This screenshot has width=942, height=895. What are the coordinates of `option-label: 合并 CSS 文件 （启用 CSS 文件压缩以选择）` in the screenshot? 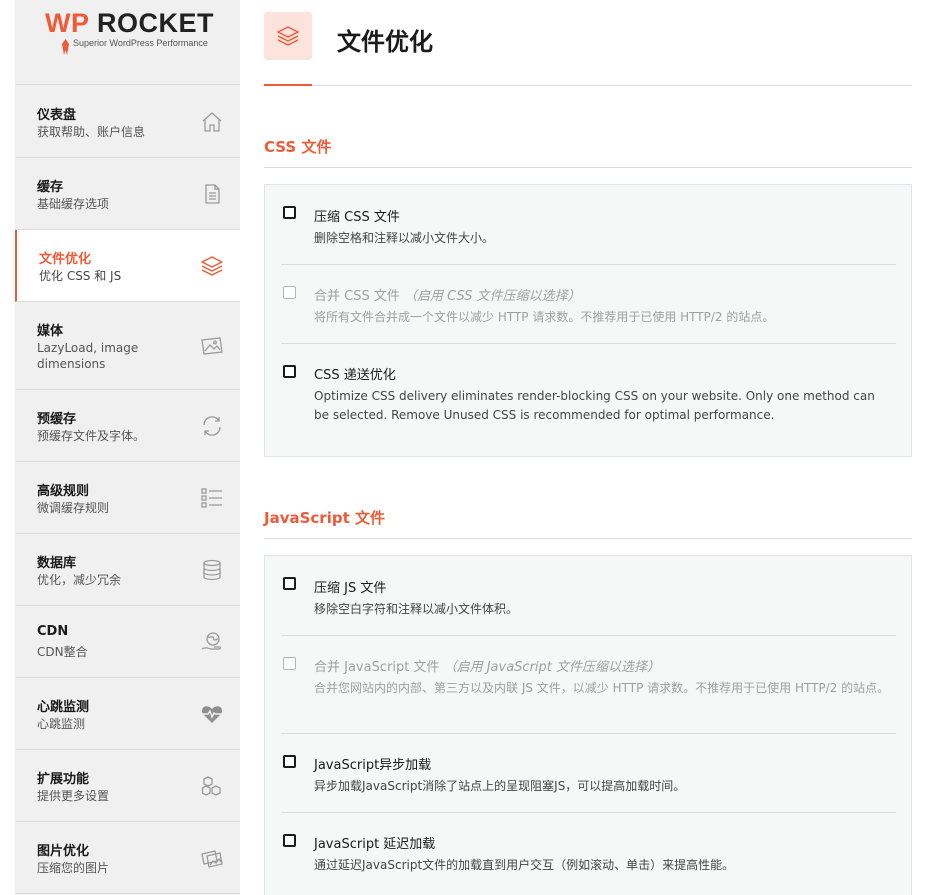 It's located at (447, 296).